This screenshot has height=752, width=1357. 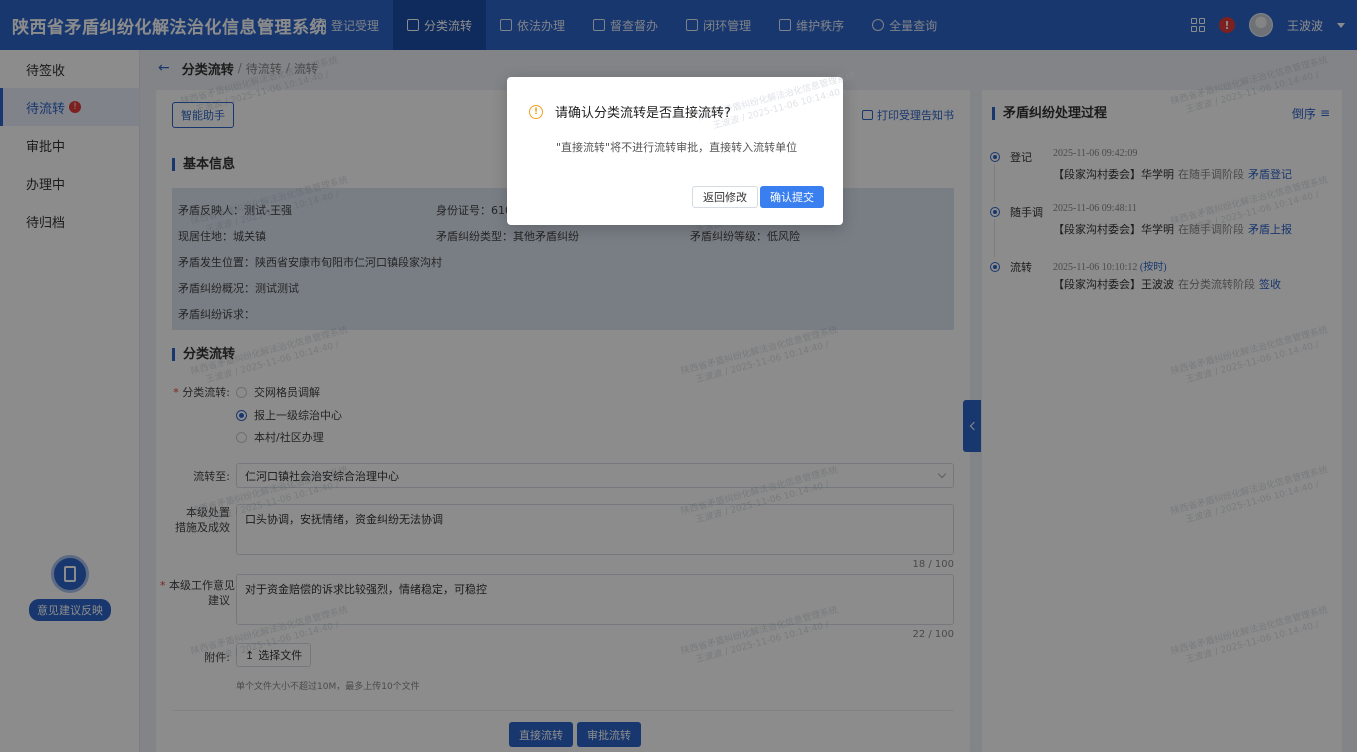 I want to click on dialog-title: ! 请确认分类流转是否直接流转?, so click(x=630, y=111).